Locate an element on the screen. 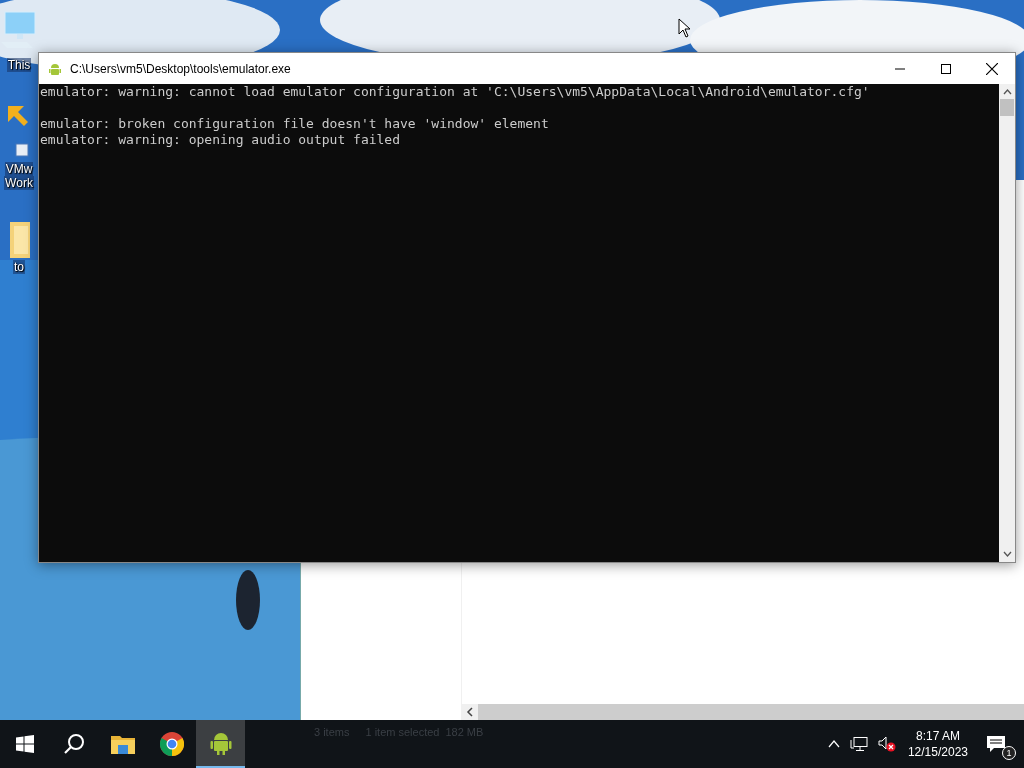 This screenshot has height=768, width=1024. network-icon is located at coordinates (858, 744).